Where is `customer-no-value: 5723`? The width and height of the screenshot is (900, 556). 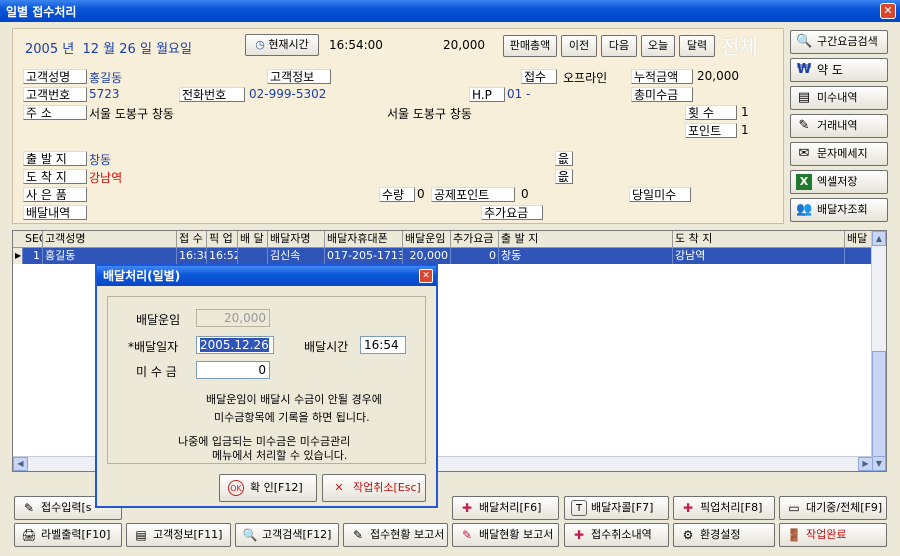
customer-no-value: 5723 is located at coordinates (104, 94).